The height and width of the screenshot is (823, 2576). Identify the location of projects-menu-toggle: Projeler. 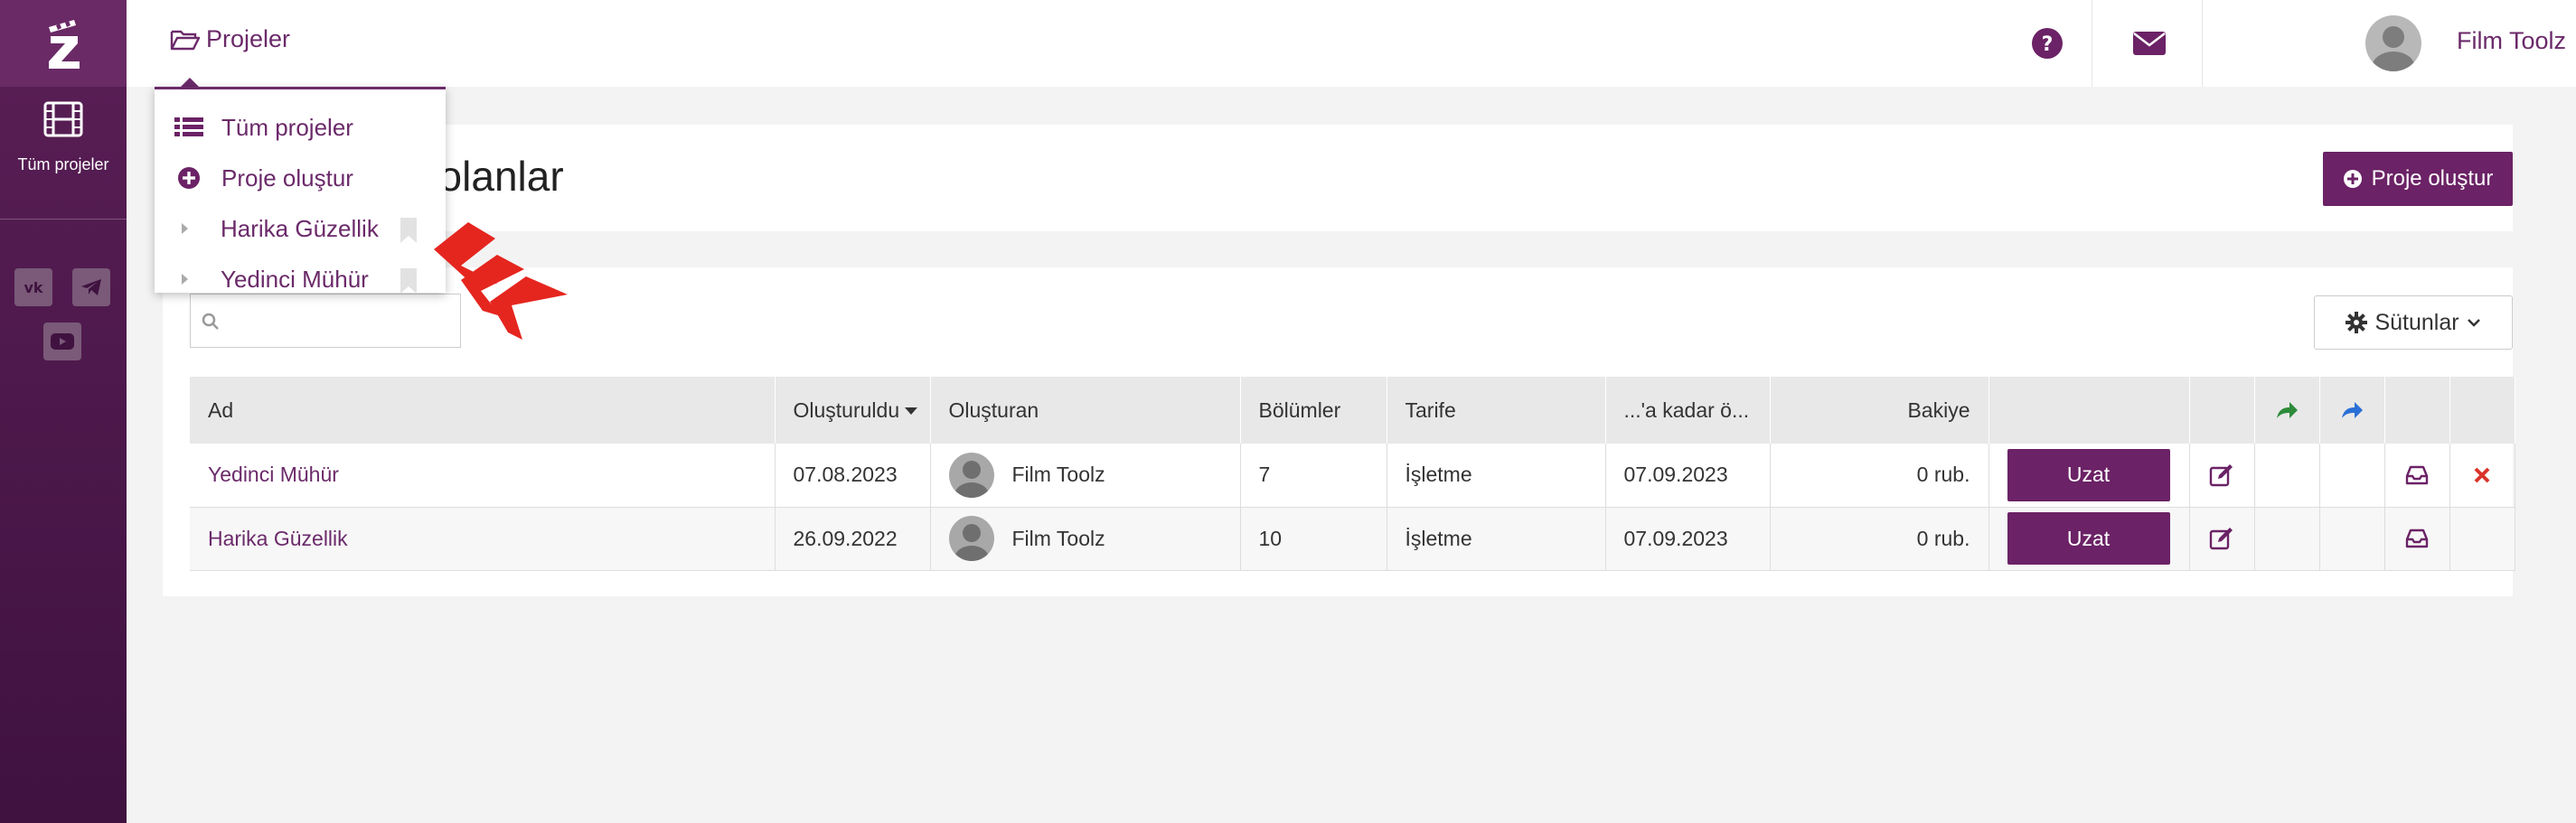
(230, 39).